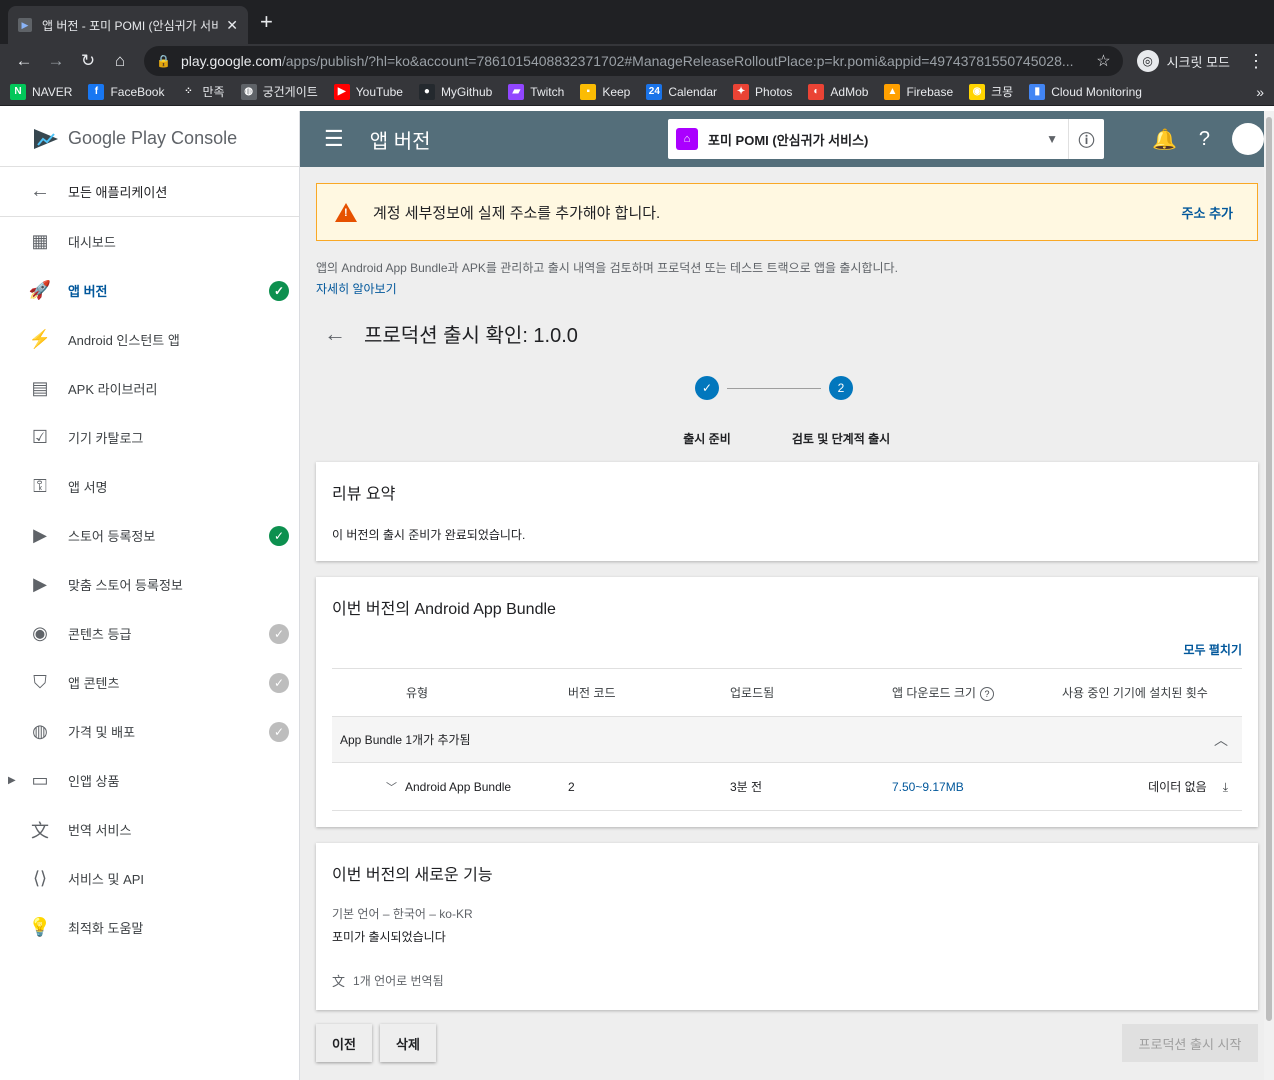  I want to click on sidebar-item-store-listing: ▶ 스토어 등록정보 ✓, so click(149, 535).